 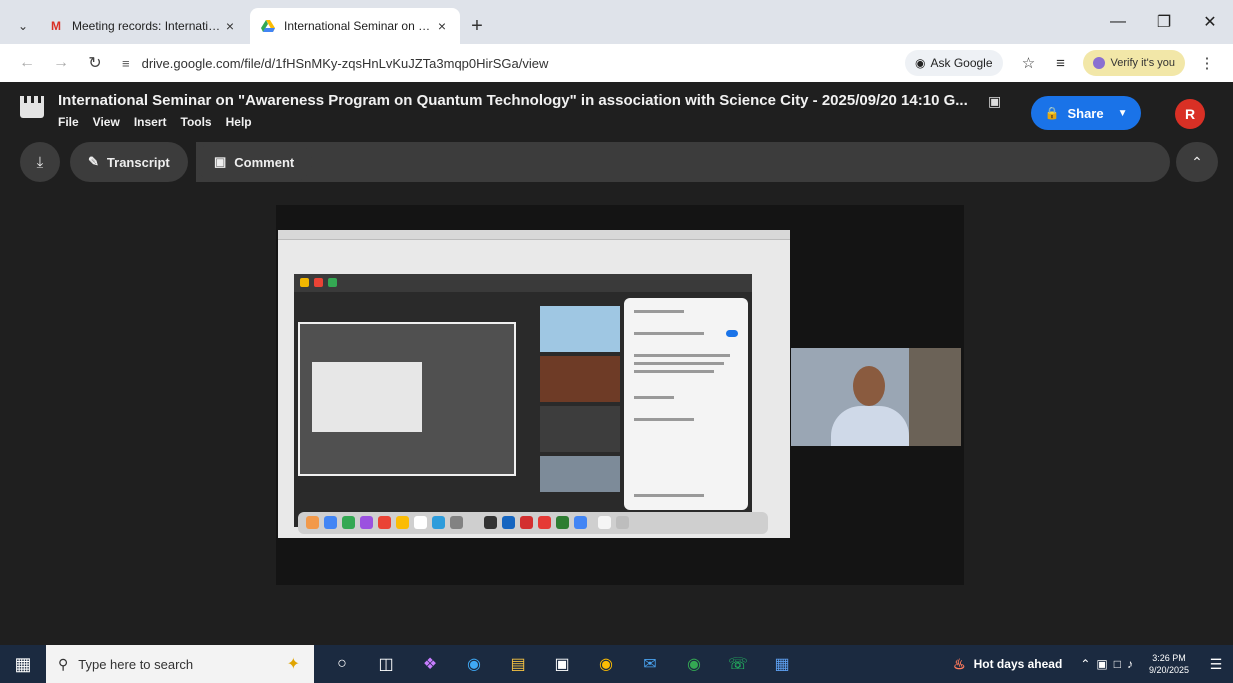 What do you see at coordinates (23, 26) in the screenshot?
I see `tab-search-chevron-icon: ⌄` at bounding box center [23, 26].